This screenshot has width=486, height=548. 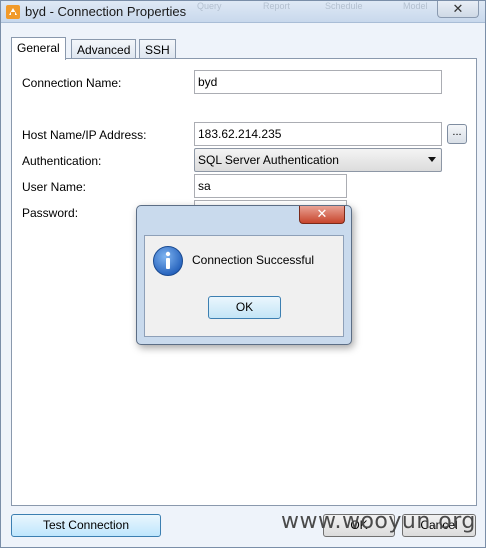 I want to click on message-text: Connection Successful, so click(x=253, y=260).